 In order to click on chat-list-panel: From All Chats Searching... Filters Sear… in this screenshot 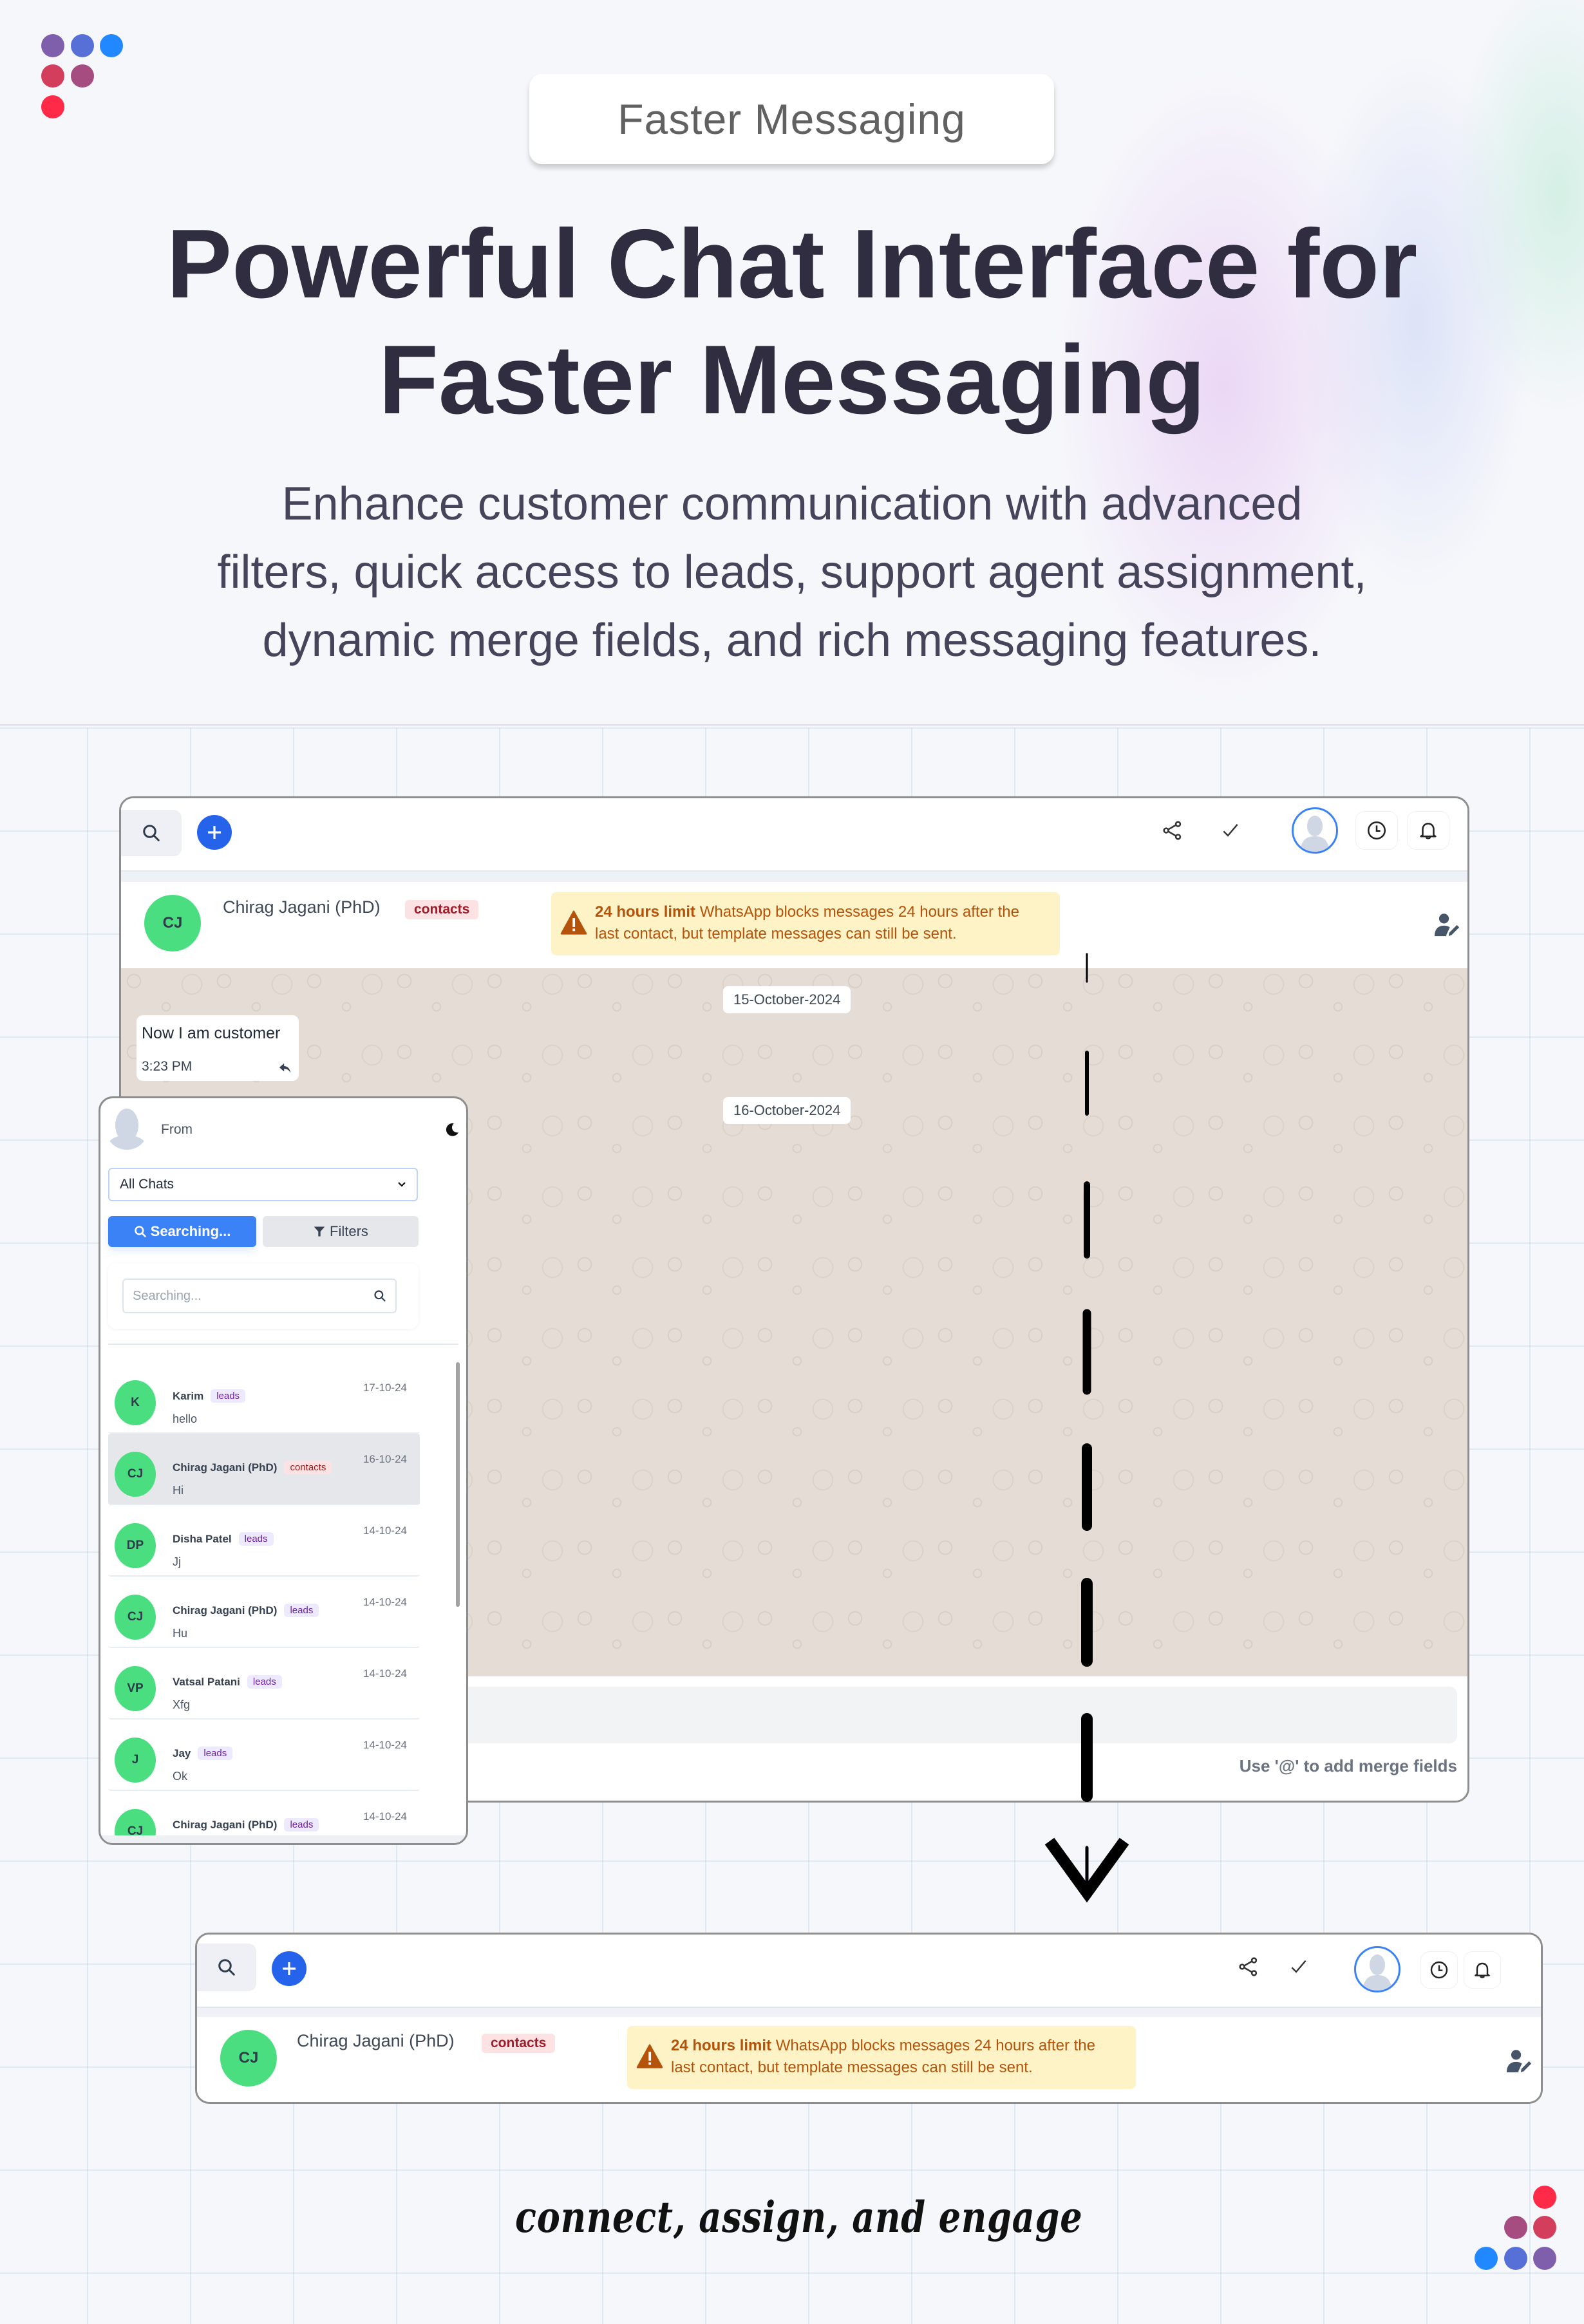, I will do `click(283, 1470)`.